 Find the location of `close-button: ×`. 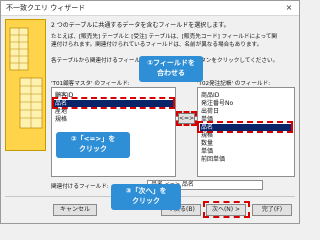

close-button: × is located at coordinates (289, 7).